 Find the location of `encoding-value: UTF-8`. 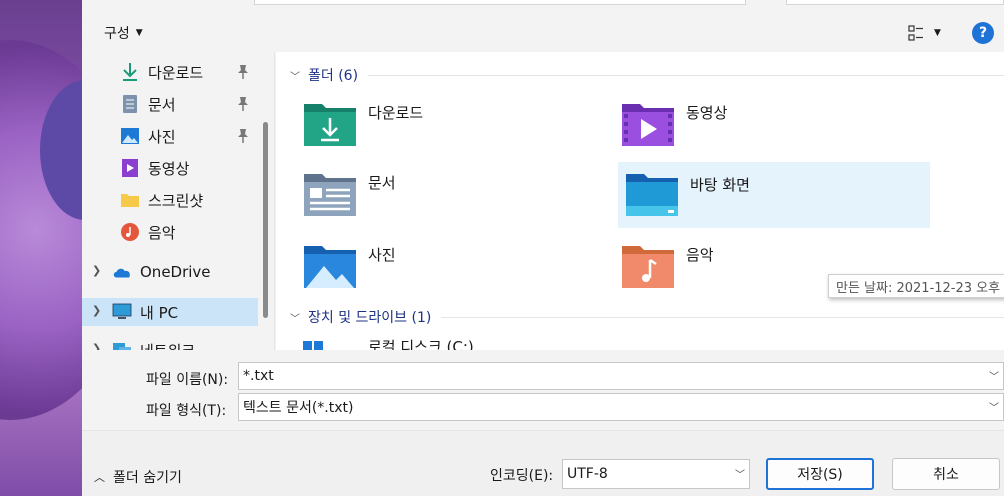

encoding-value: UTF-8 is located at coordinates (587, 474).